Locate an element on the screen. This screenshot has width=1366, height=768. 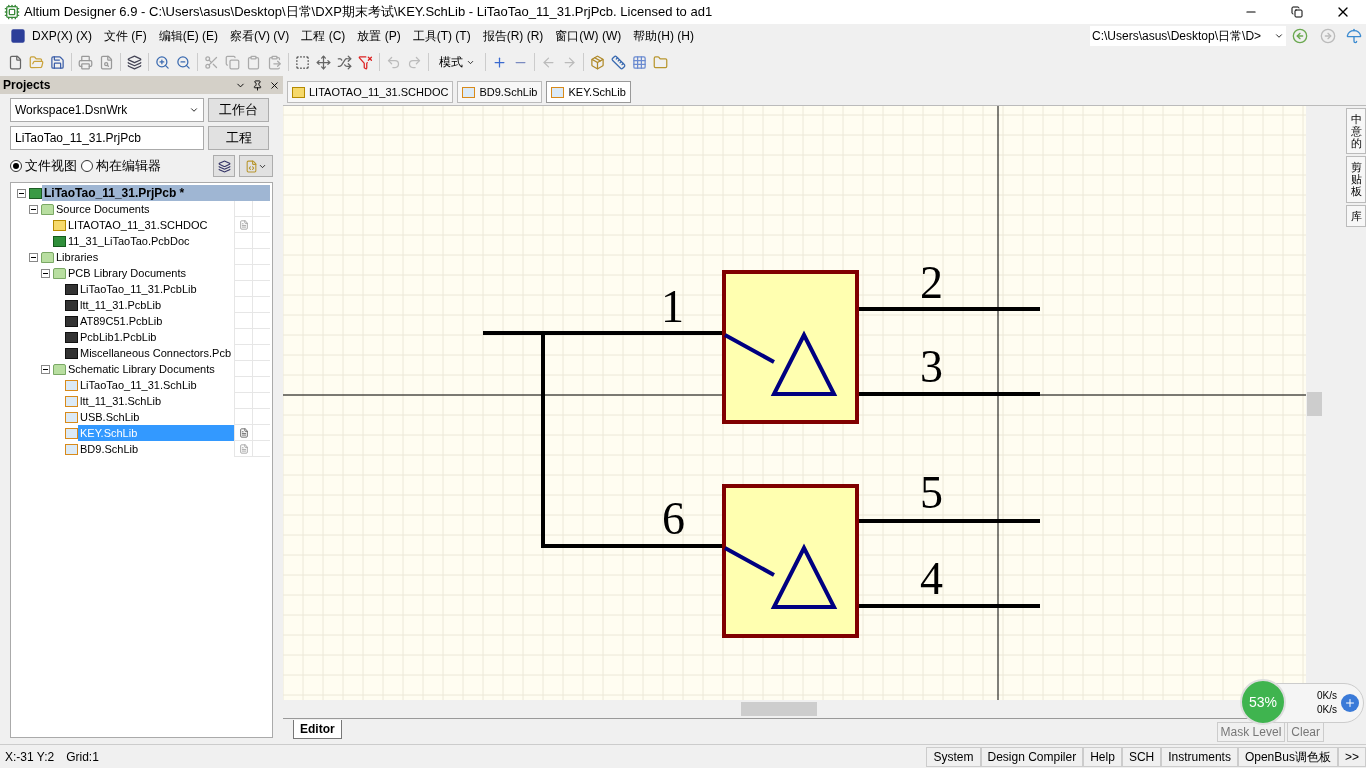
panel-button: Help is located at coordinates (1102, 756).